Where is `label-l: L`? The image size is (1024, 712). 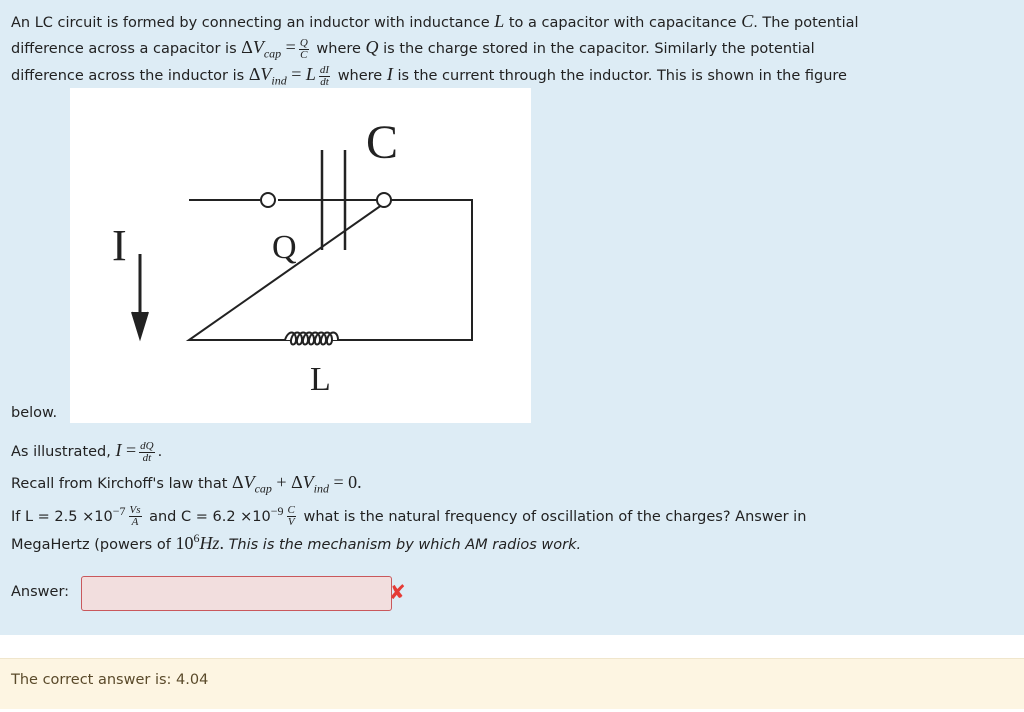
label-l: L is located at coordinates (320, 379).